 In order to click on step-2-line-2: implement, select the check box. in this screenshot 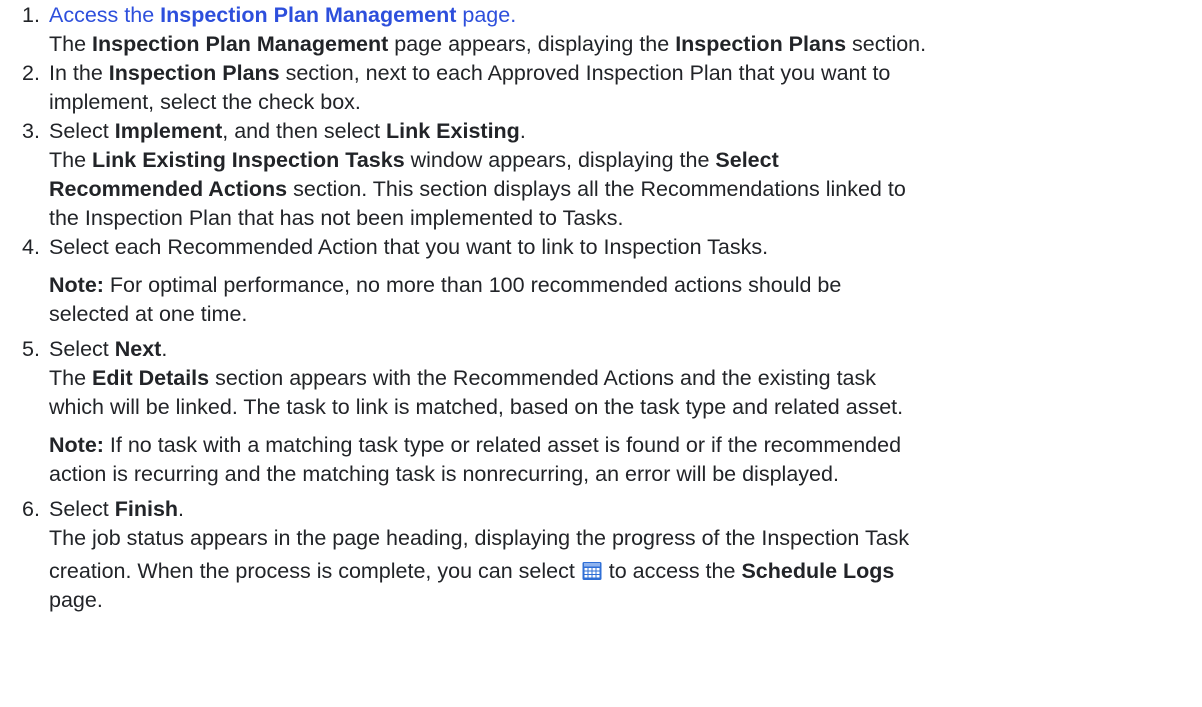, I will do `click(205, 102)`.